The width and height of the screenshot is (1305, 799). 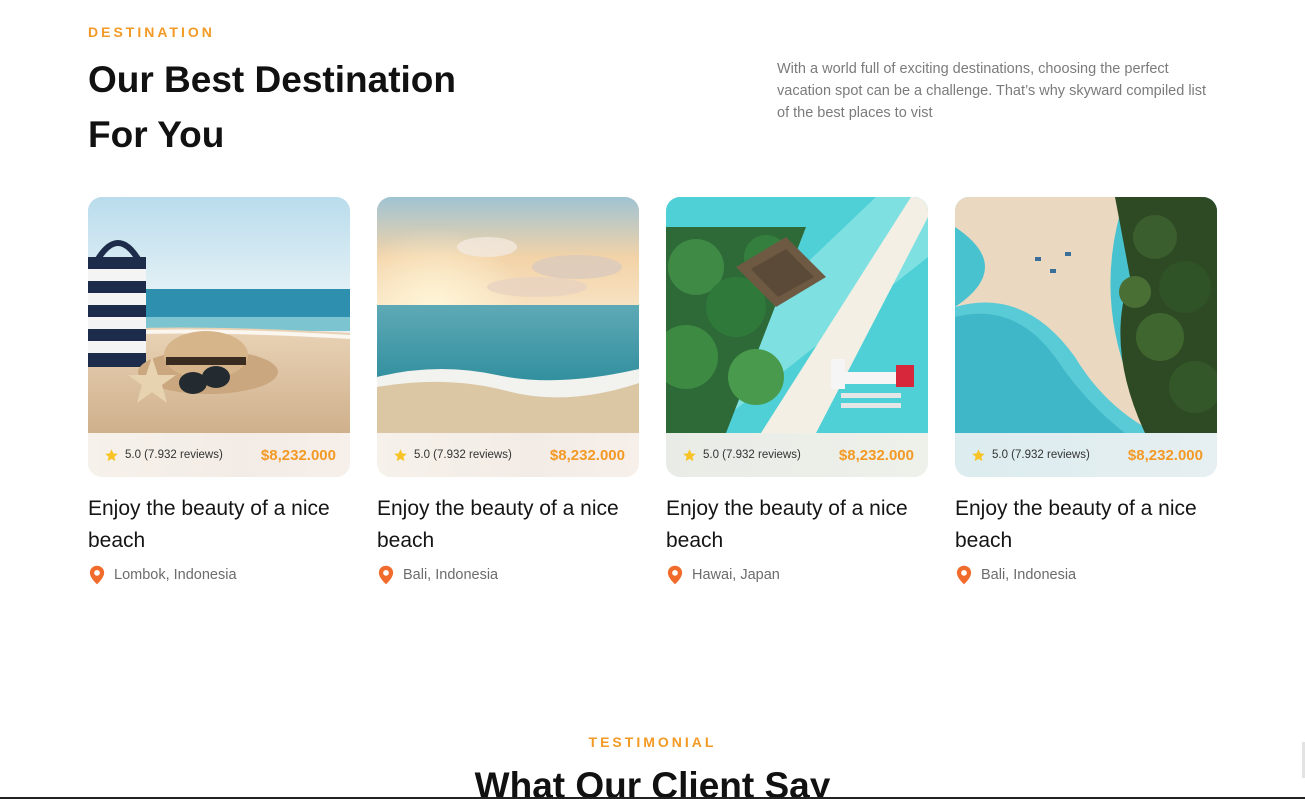 What do you see at coordinates (175, 575) in the screenshot?
I see `location-text: Lombok, Indonesia` at bounding box center [175, 575].